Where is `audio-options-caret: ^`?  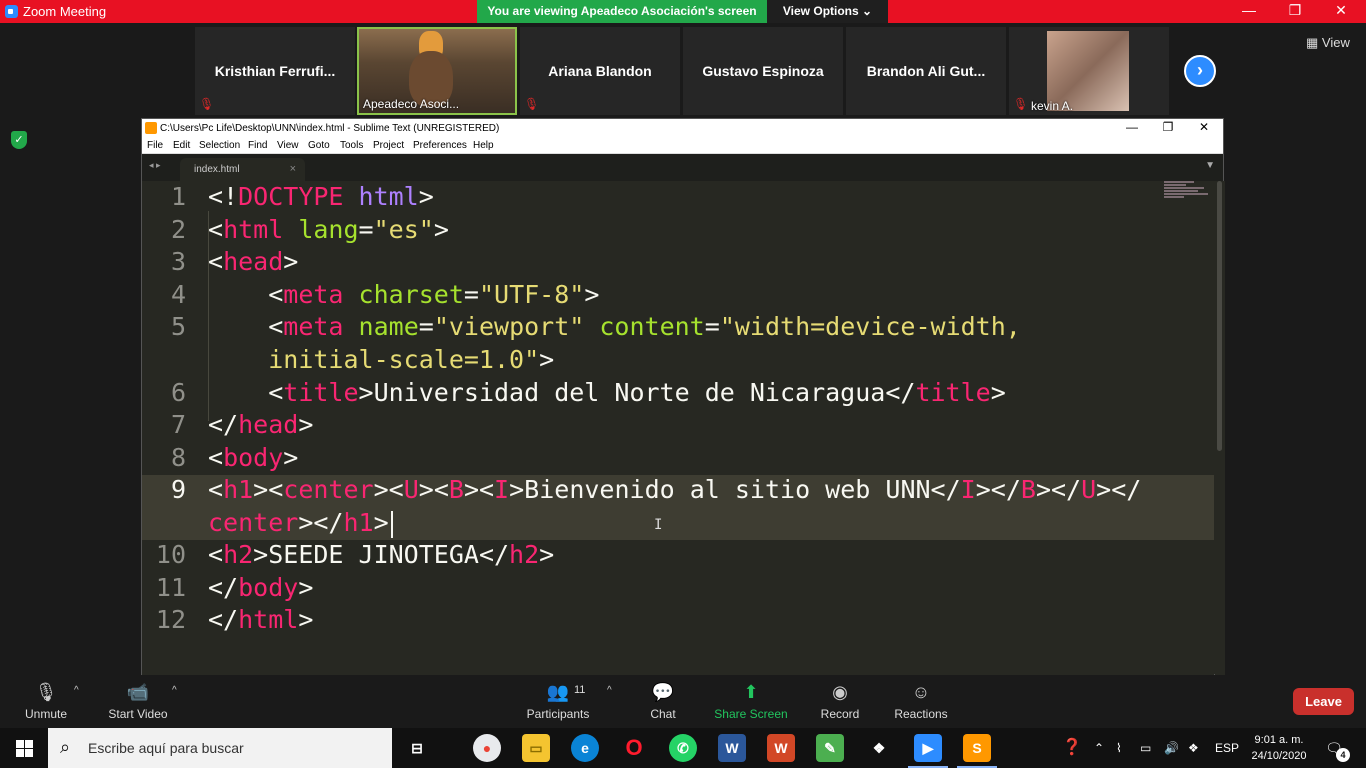 audio-options-caret: ^ is located at coordinates (76, 690).